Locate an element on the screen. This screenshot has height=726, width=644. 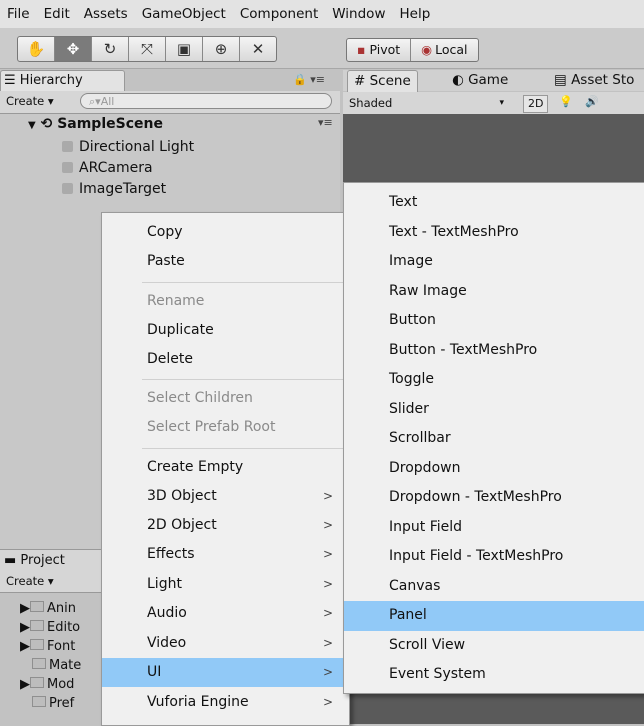
scale-tool-icon: ⤧ is located at coordinates (147, 49).